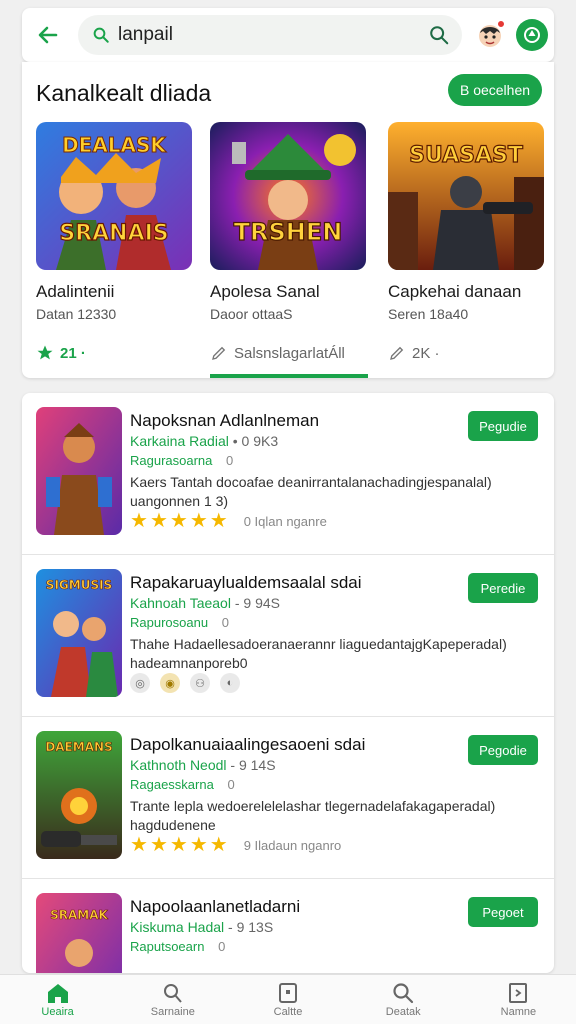 This screenshot has width=576, height=1024. What do you see at coordinates (177, 927) in the screenshot?
I see `developer-name: Kiskuma Hadal` at bounding box center [177, 927].